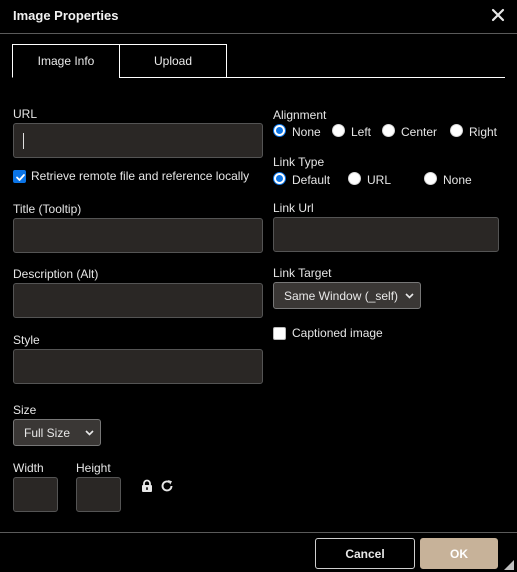  Describe the element at coordinates (354, 178) in the screenshot. I see `link-type-radio-url` at that location.